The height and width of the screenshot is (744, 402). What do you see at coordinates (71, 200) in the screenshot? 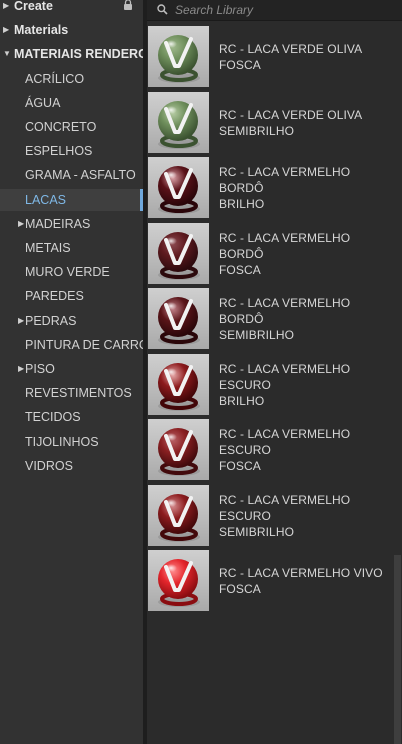
I see `tree-item-lacas: LACAS` at bounding box center [71, 200].